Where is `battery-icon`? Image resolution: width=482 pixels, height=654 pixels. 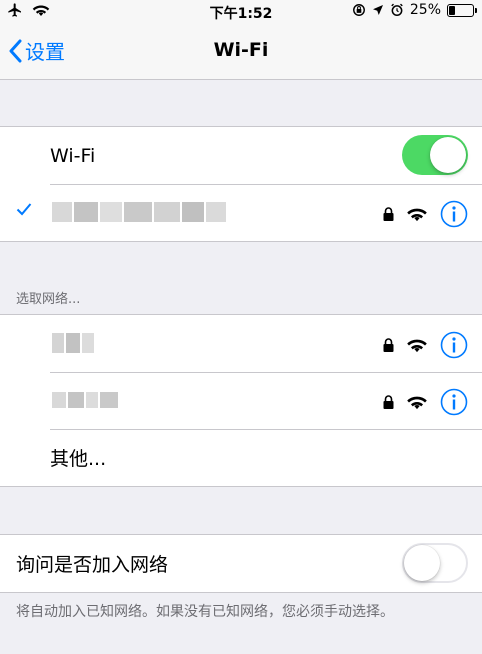
battery-icon is located at coordinates (462, 10).